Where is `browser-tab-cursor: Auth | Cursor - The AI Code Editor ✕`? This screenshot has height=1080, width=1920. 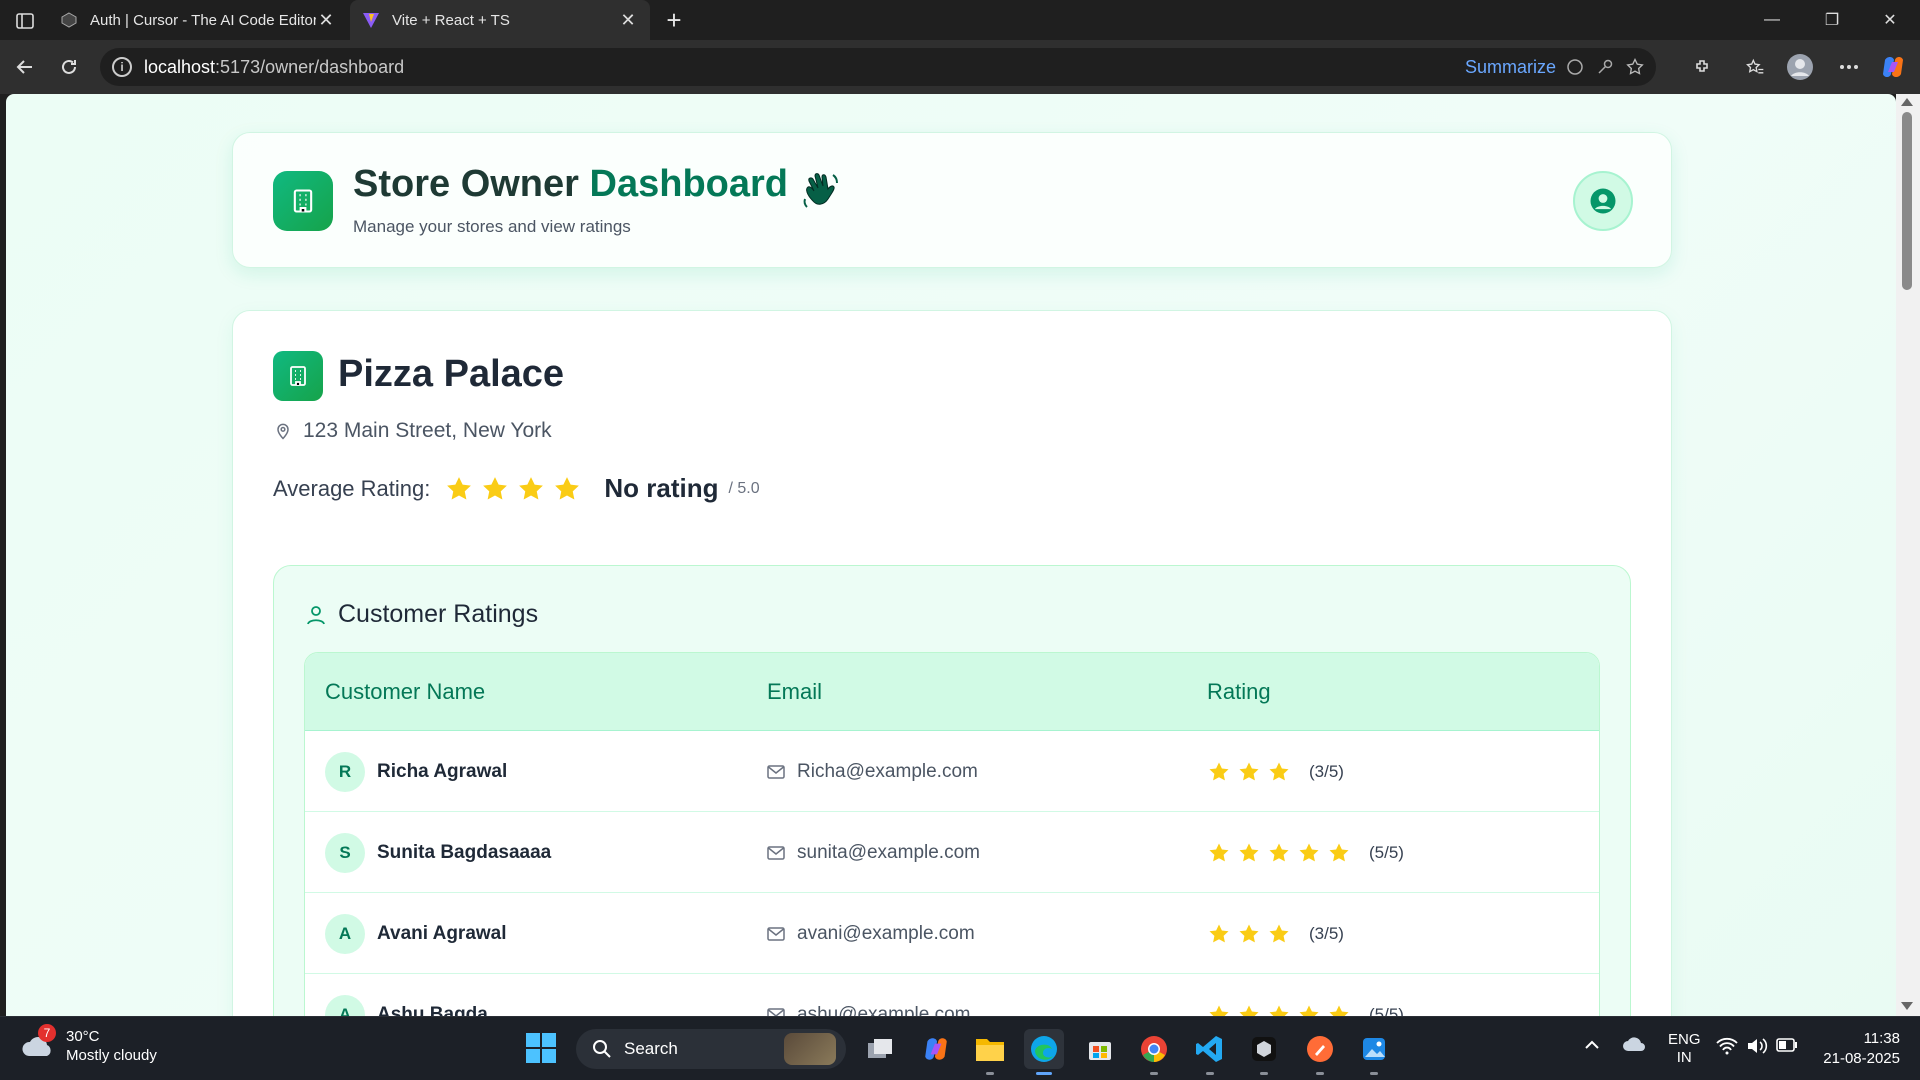 browser-tab-cursor: Auth | Cursor - The AI Code Editor ✕ is located at coordinates (198, 20).